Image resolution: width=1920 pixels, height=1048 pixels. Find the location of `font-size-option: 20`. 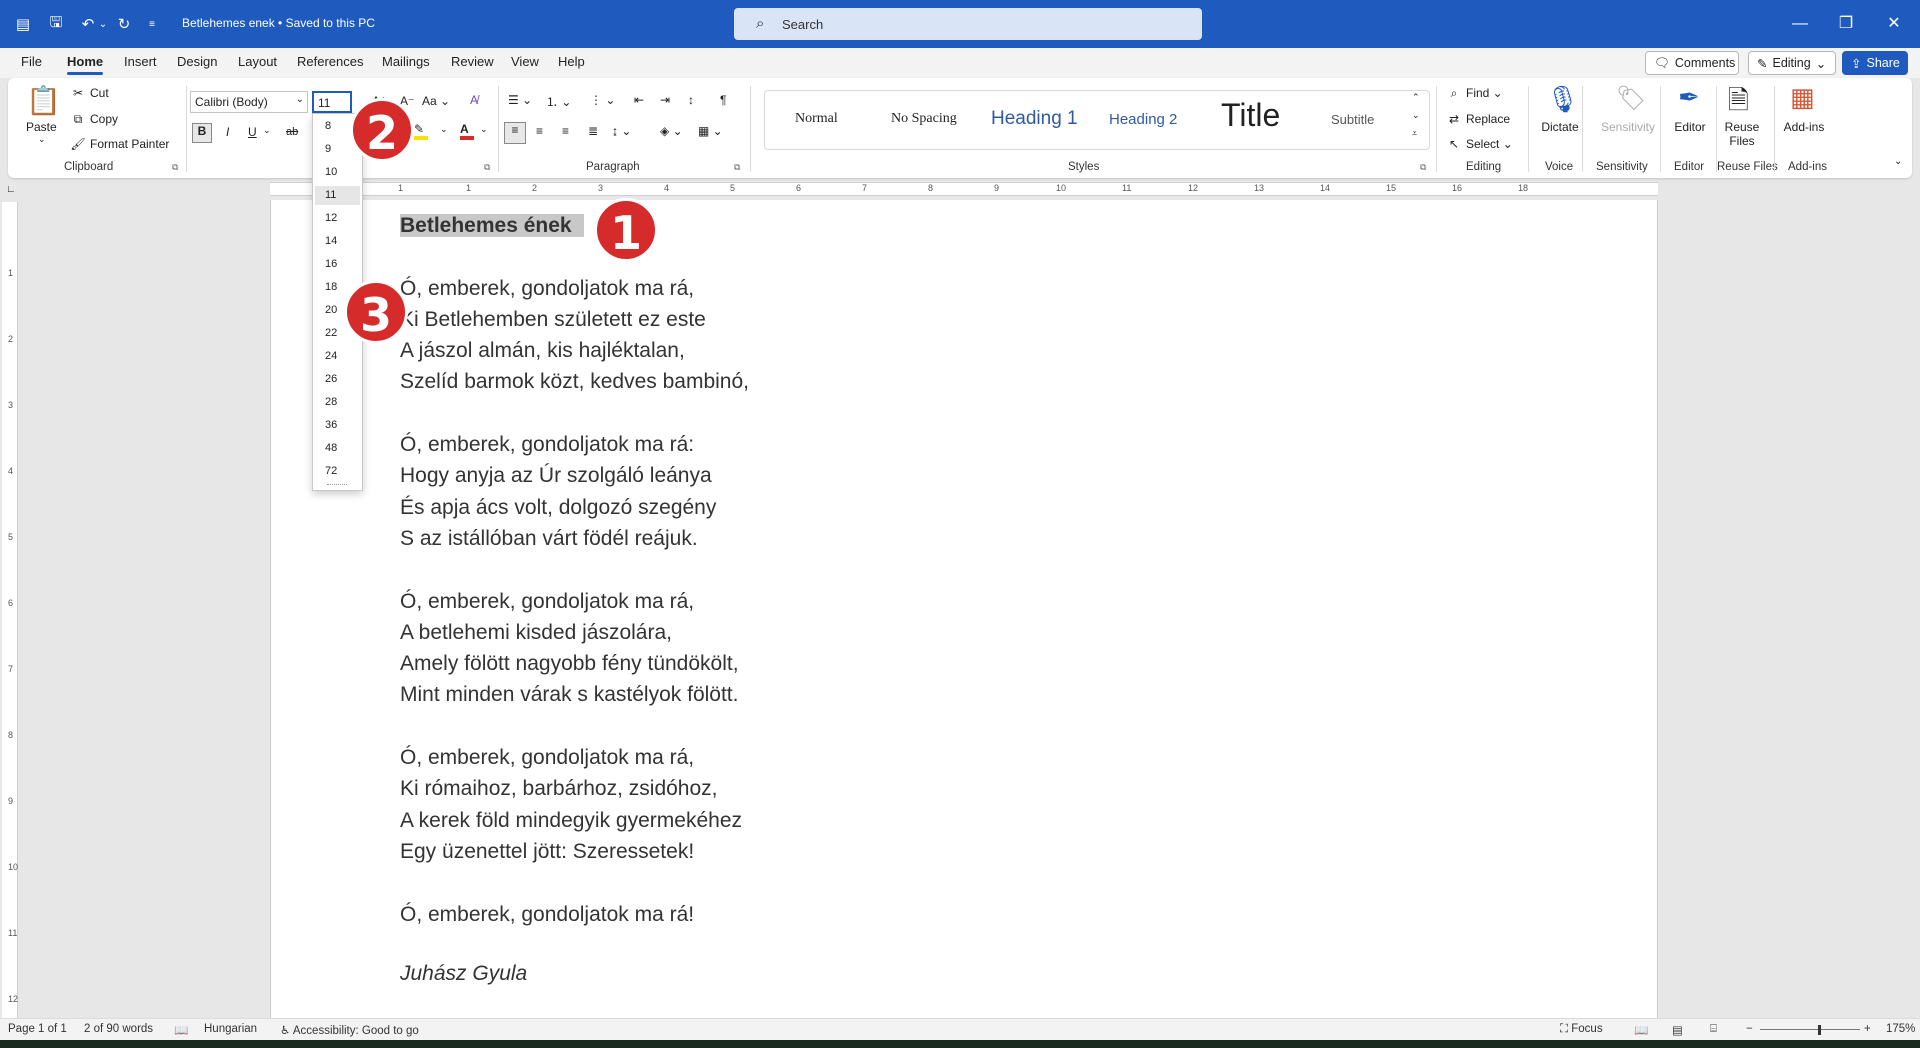

font-size-option: 20 is located at coordinates (331, 310).